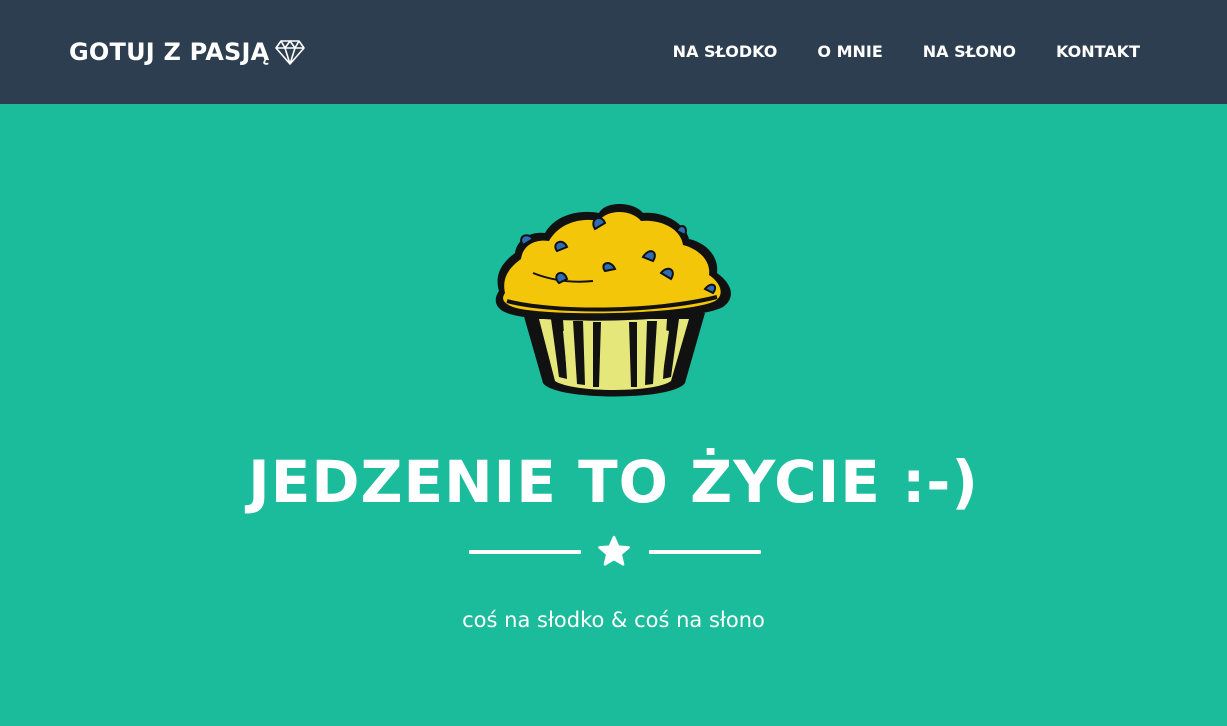 The image size is (1227, 726). What do you see at coordinates (613, 620) in the screenshot?
I see `hero-subtitle: coś na słodko & coś na słono` at bounding box center [613, 620].